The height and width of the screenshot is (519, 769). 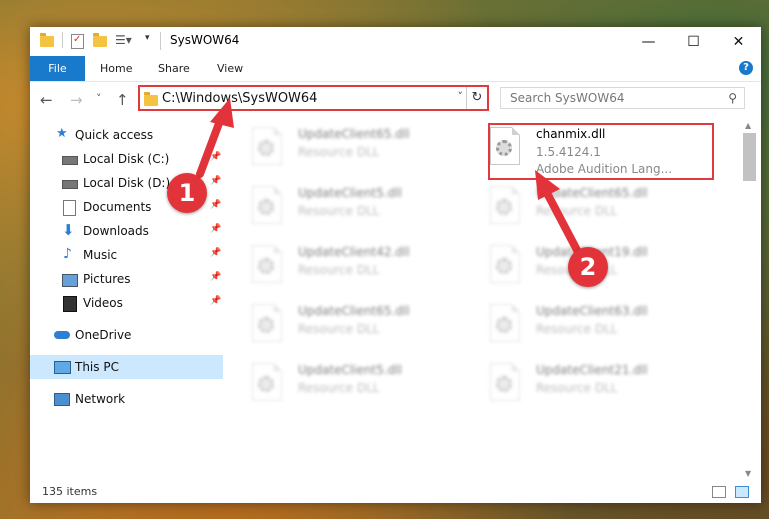 I want to click on step-1-badge: 1, so click(x=187, y=193).